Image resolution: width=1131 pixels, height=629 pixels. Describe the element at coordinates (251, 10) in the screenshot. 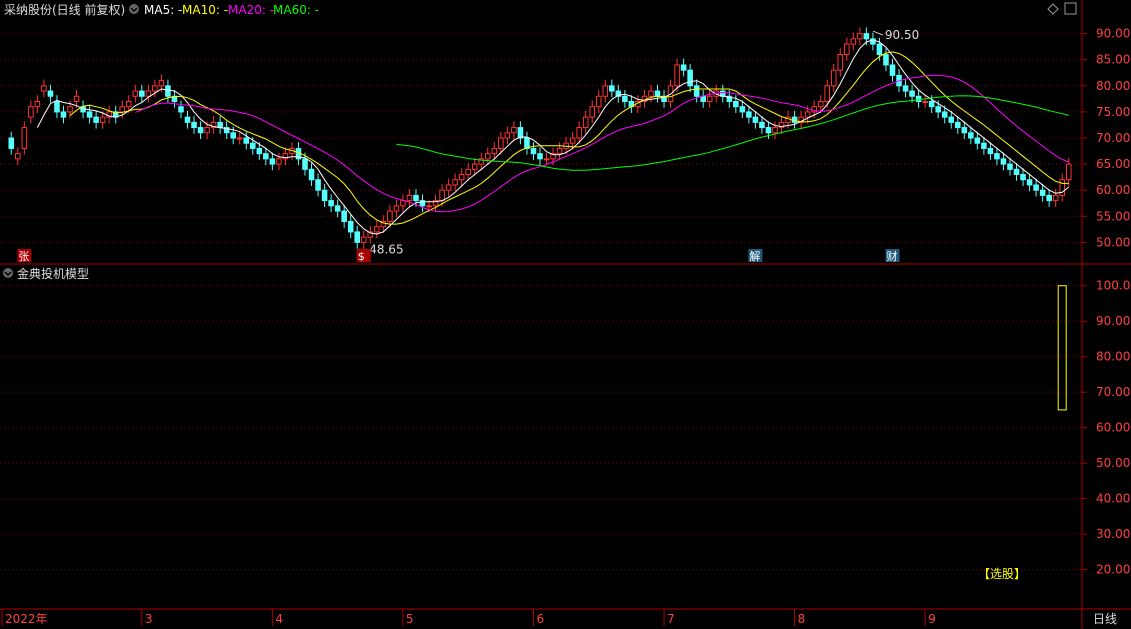

I see `legend-ma20: MA20: -` at that location.